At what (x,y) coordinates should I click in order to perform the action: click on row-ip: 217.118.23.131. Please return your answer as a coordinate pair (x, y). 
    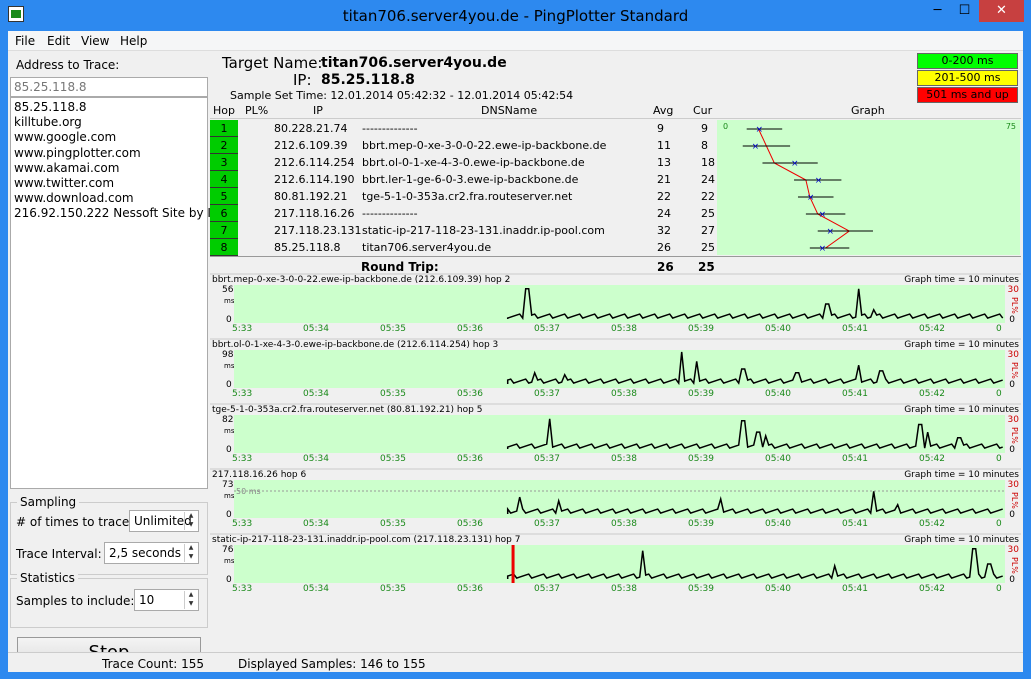
    Looking at the image, I should click on (318, 230).